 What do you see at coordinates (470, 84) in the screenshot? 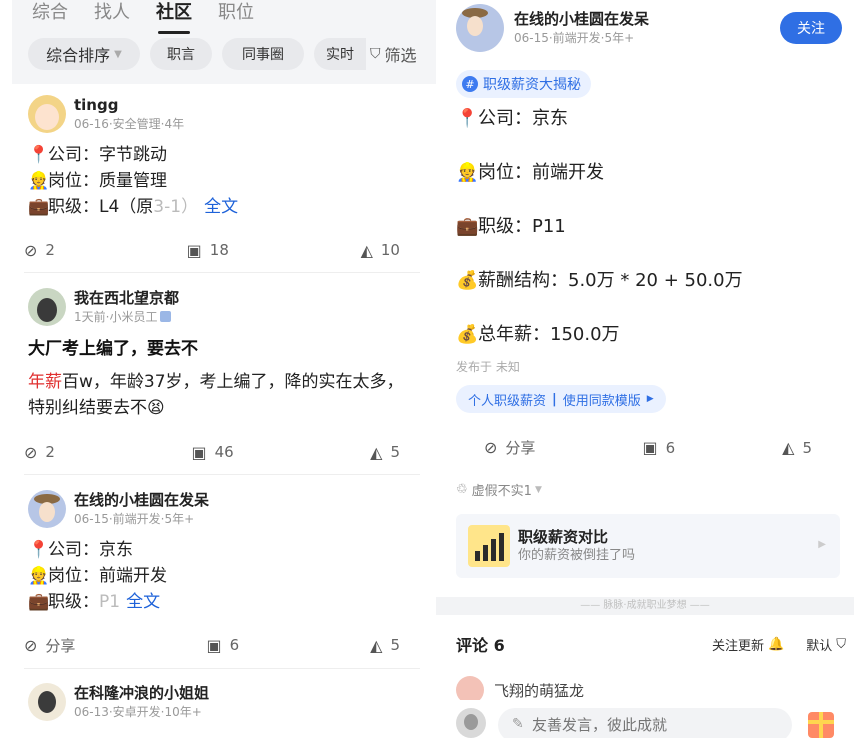
I see `hashtag-icon: #` at bounding box center [470, 84].